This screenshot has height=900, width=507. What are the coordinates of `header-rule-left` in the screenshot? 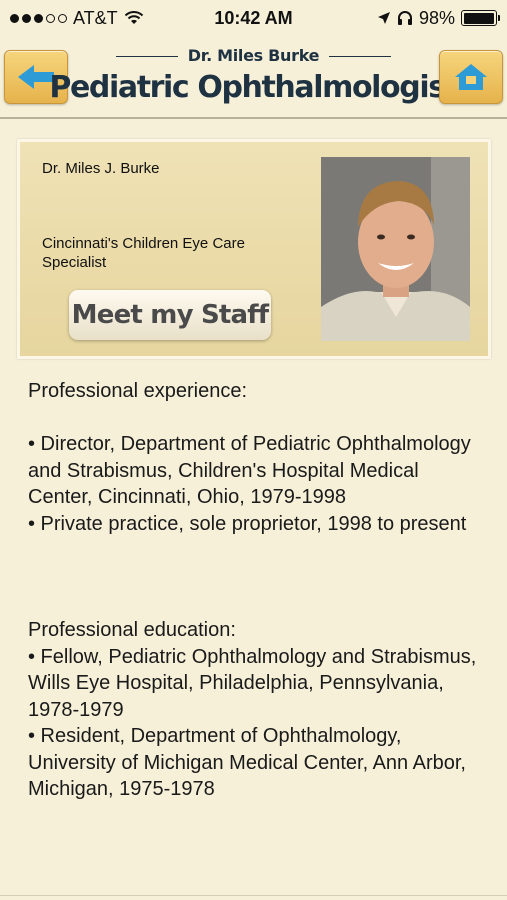 It's located at (146, 56).